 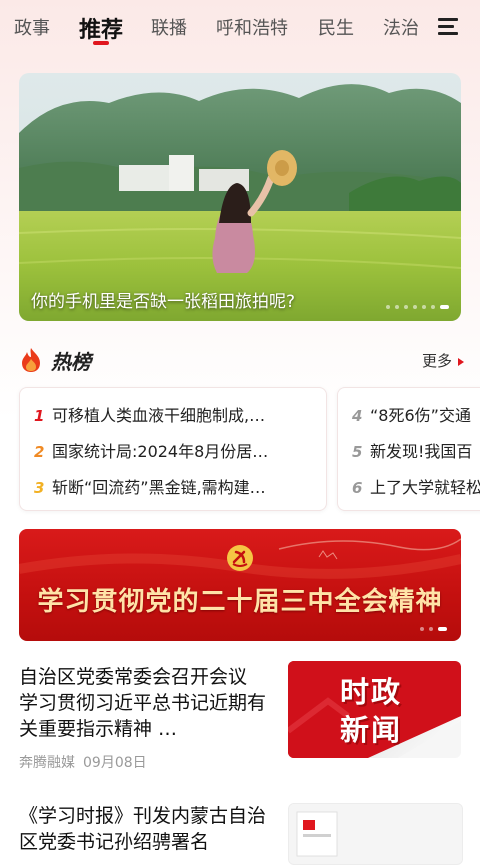 What do you see at coordinates (420, 415) in the screenshot?
I see `hot-item-text: “8死6伤”交通` at bounding box center [420, 415].